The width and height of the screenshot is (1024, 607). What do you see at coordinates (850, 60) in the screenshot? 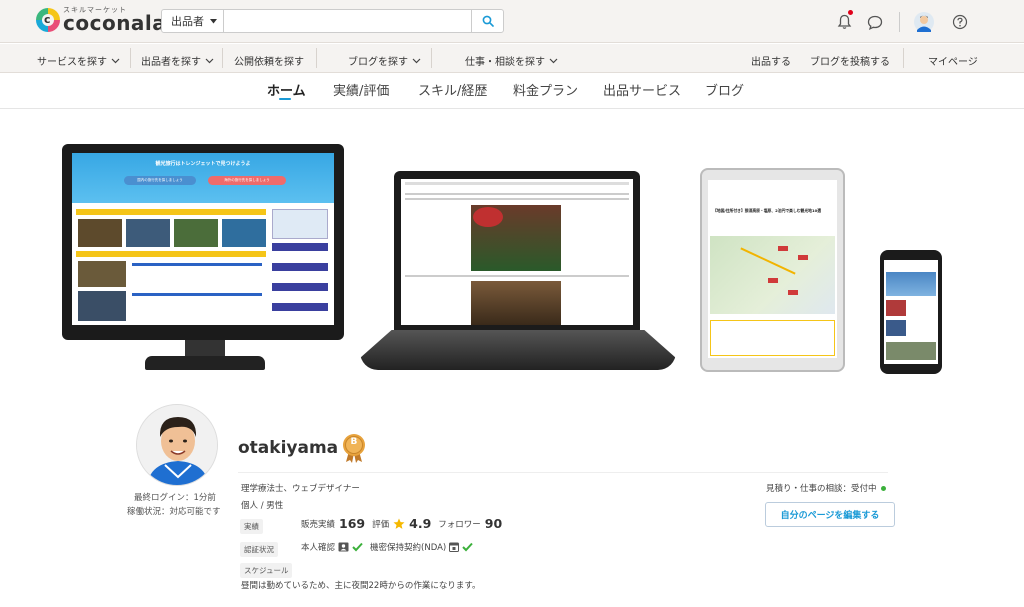
I see `nav-post-blog: ブログを投稿する` at bounding box center [850, 60].